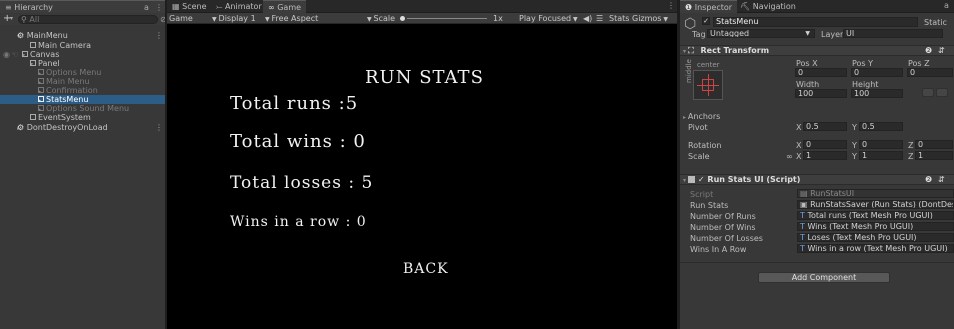 This screenshot has height=329, width=954. I want to click on rotation-x-field: 0, so click(825, 144).